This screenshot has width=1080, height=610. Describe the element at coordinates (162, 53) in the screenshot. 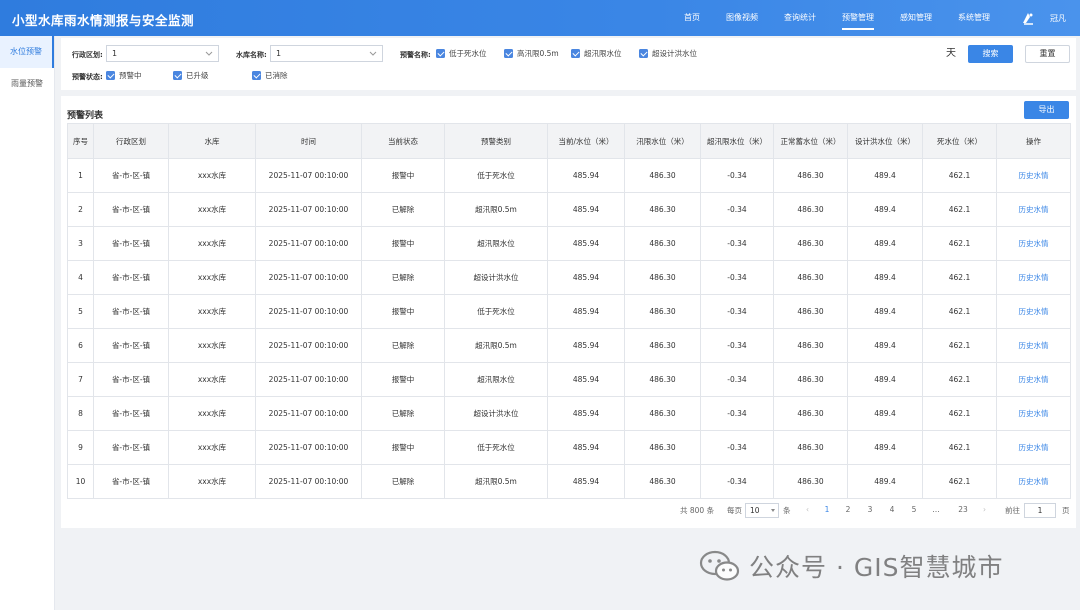

I see `region-select: 1` at that location.